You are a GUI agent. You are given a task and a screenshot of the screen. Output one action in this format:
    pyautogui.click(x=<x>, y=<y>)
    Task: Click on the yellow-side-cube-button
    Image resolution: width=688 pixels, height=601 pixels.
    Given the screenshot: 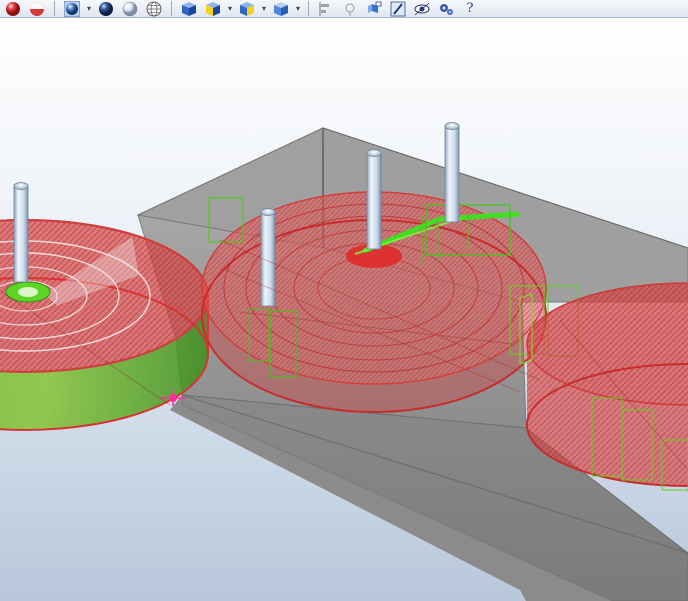 What is the action you would take?
    pyautogui.click(x=247, y=9)
    